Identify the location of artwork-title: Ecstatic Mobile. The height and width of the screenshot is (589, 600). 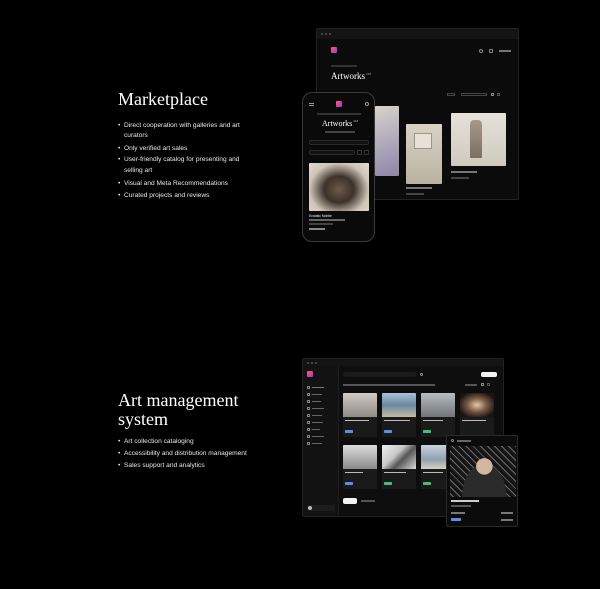
(320, 216).